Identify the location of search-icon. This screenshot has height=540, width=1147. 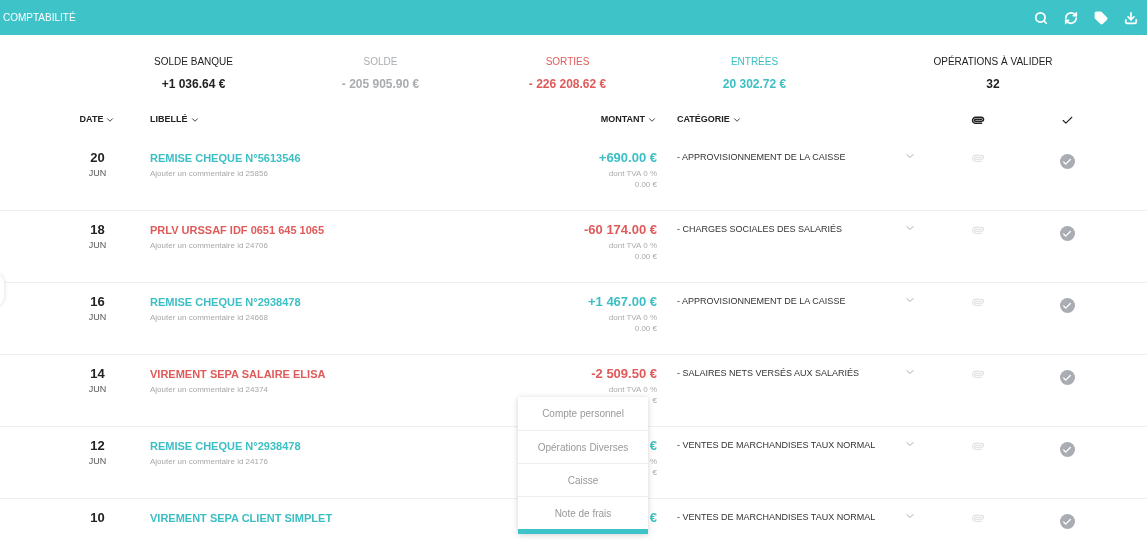
(1041, 17).